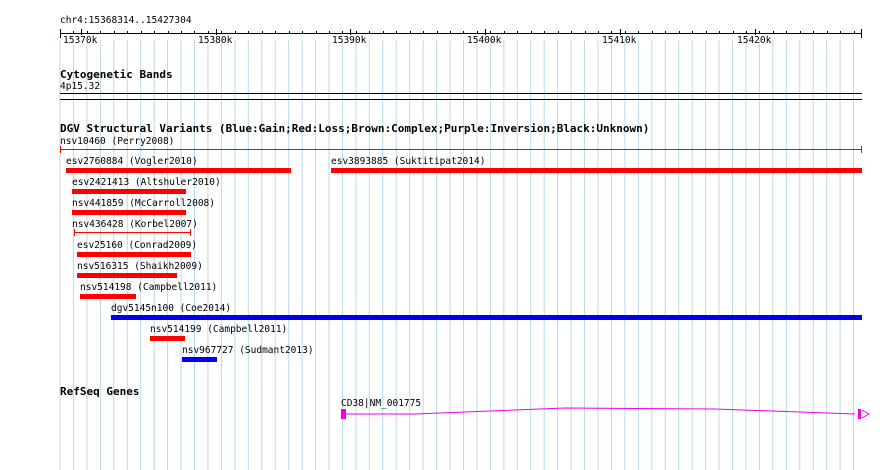 Image resolution: width=890 pixels, height=470 pixels. Describe the element at coordinates (140, 266) in the screenshot. I see `variant-label: nsv516315 (Shaikh2009)` at that location.